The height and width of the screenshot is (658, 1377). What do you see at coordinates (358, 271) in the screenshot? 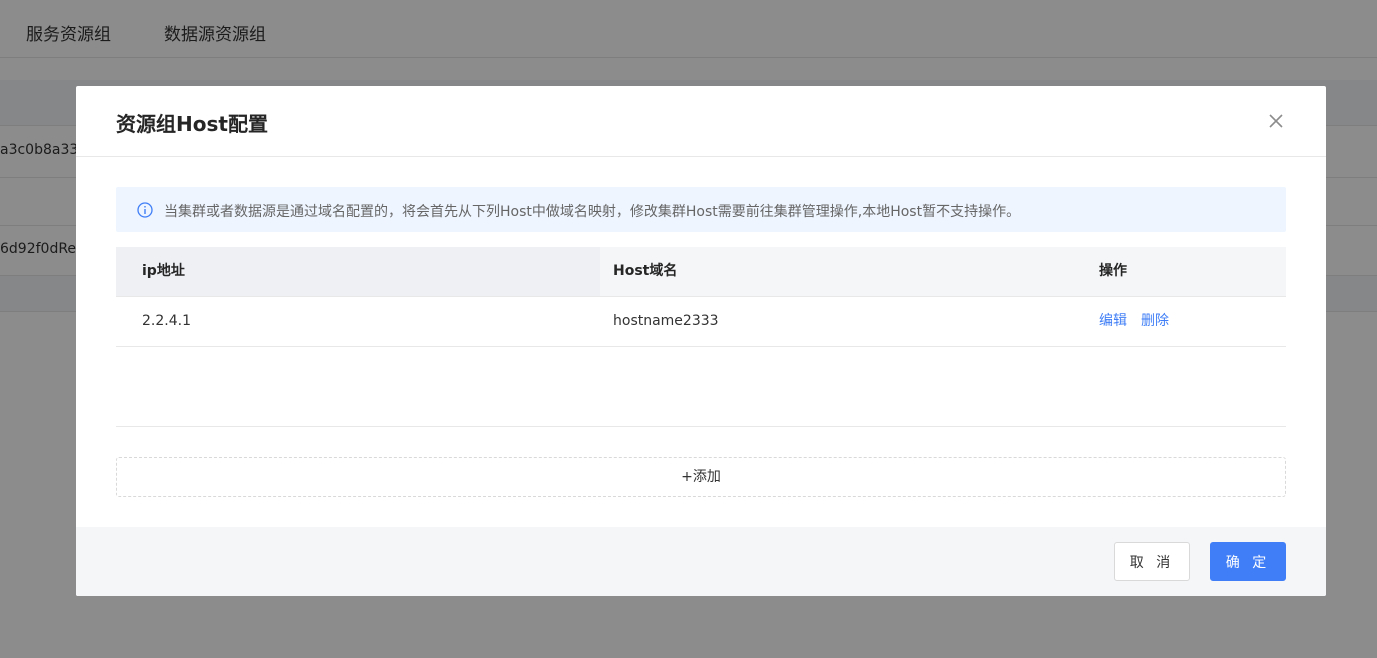
I see `column-header-ip: ip地址` at bounding box center [358, 271].